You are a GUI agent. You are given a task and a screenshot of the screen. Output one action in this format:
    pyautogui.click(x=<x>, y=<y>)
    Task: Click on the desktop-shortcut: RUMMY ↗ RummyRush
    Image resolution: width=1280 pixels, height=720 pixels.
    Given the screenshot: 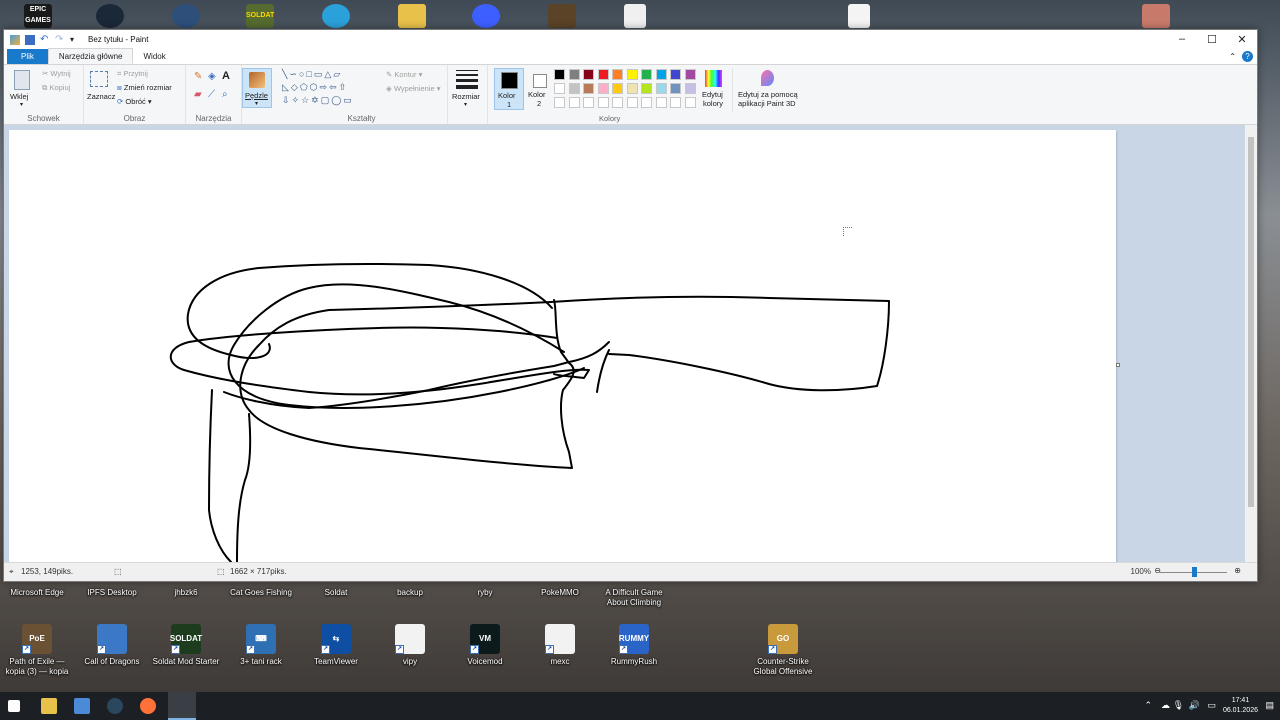 What is the action you would take?
    pyautogui.click(x=634, y=645)
    